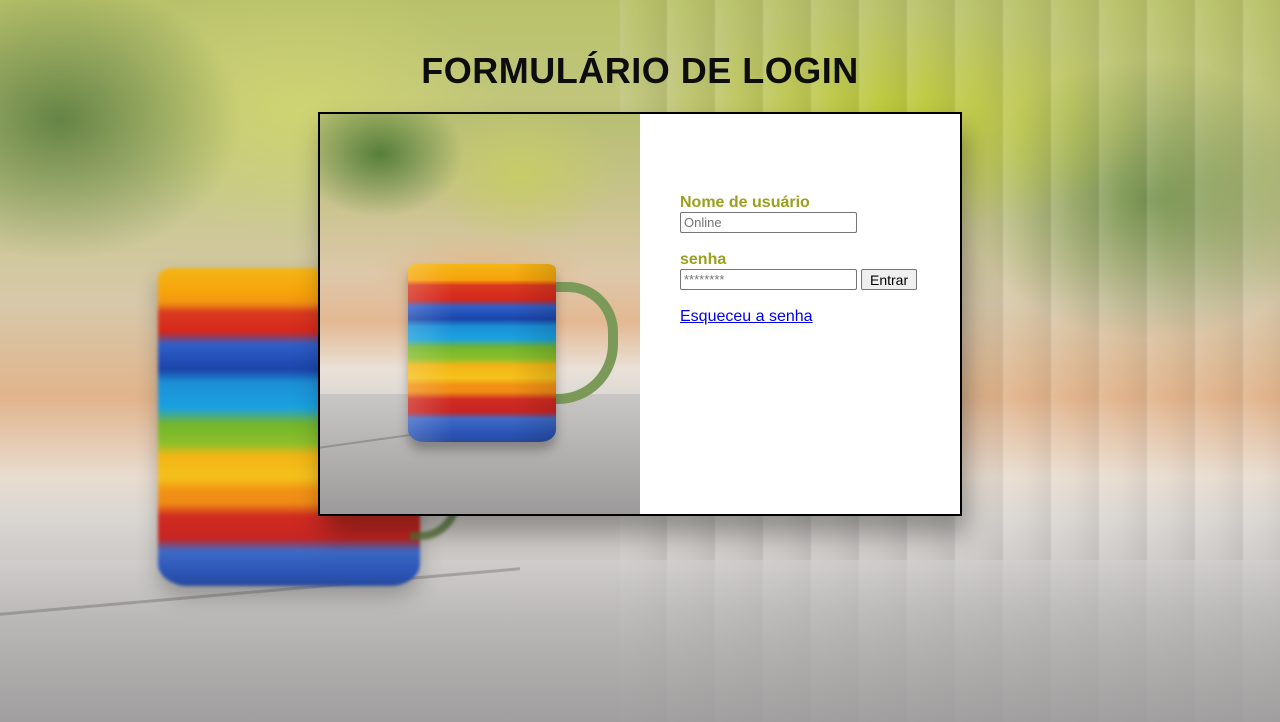 This screenshot has height=722, width=1280. Describe the element at coordinates (482, 353) in the screenshot. I see `photo-rainbow-mug` at that location.